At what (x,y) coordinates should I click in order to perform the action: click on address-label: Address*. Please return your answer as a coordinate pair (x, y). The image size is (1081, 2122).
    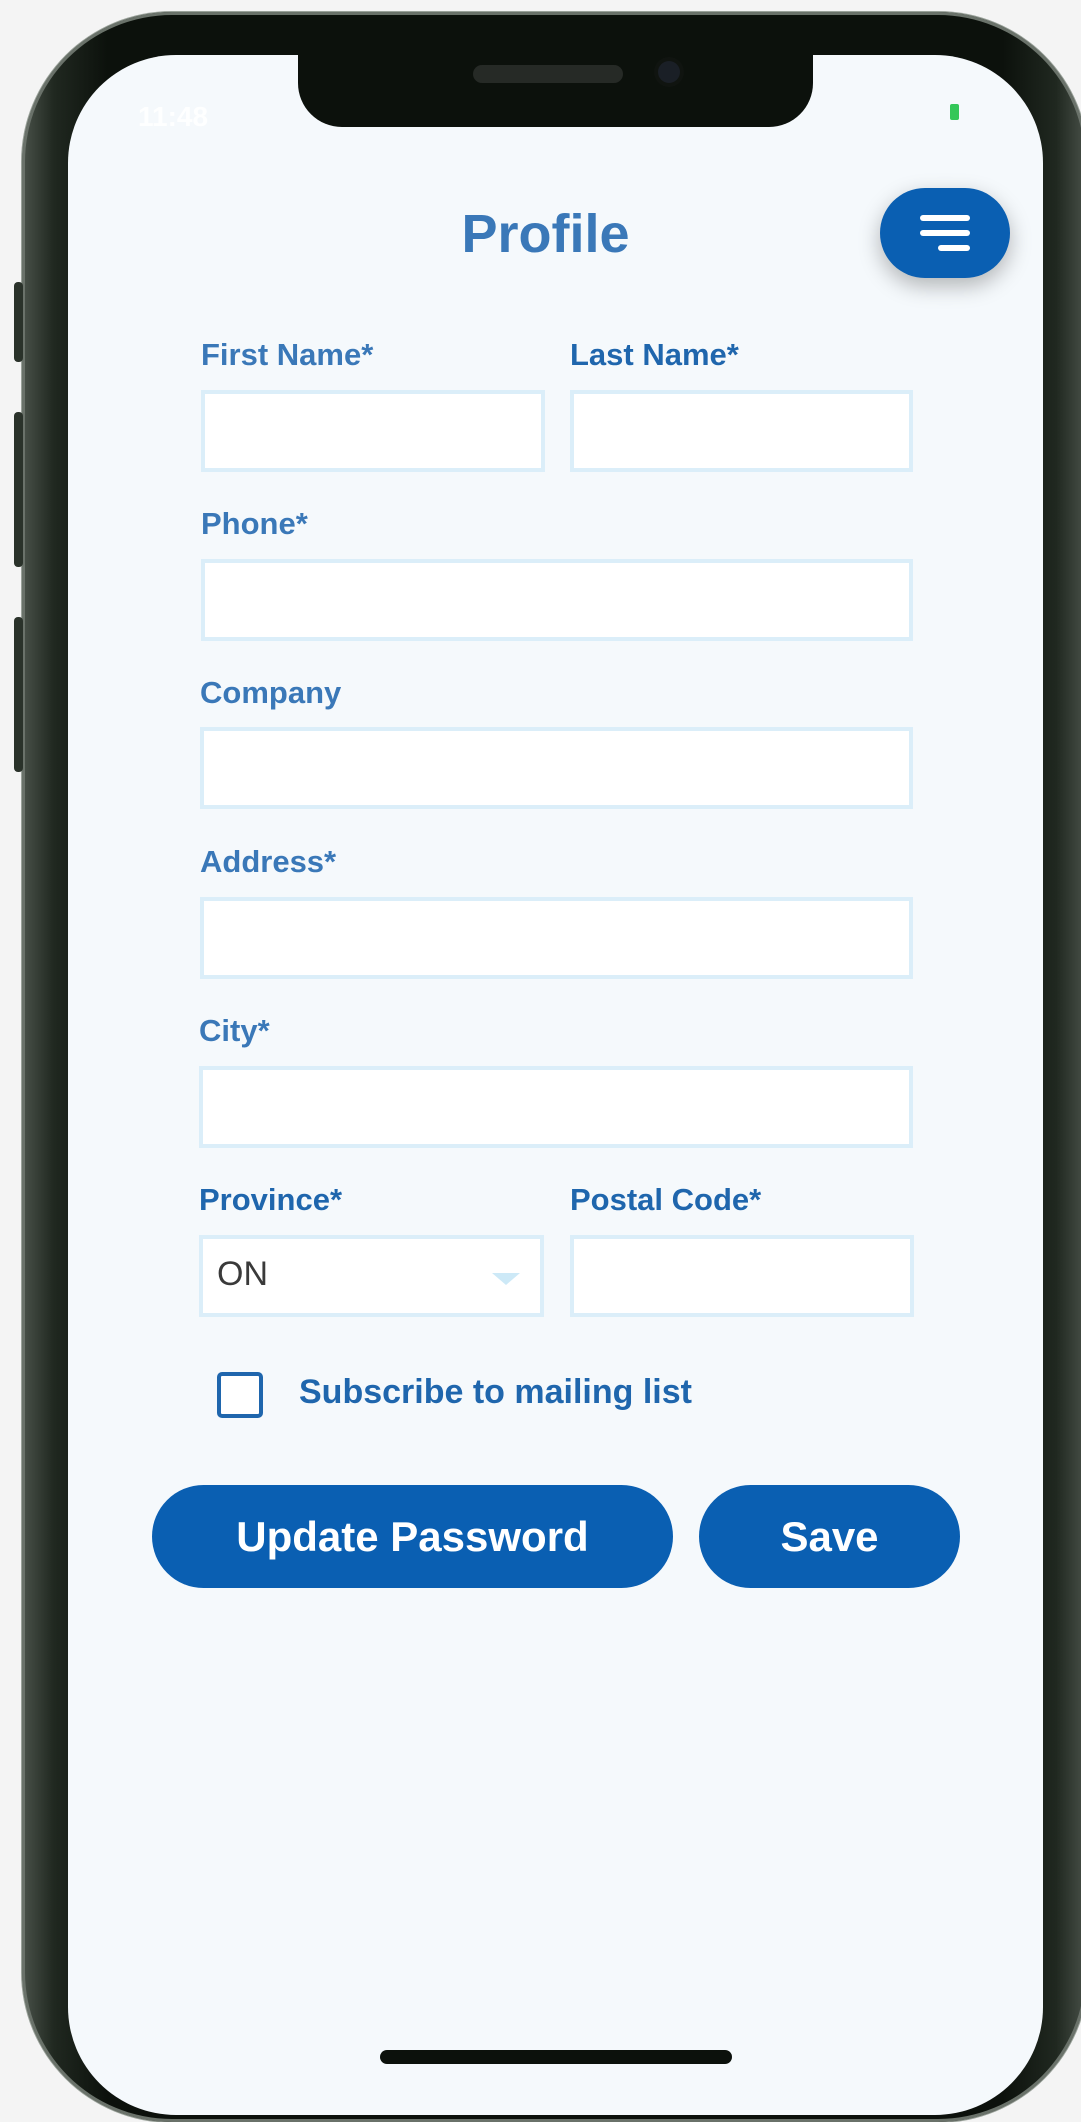
    Looking at the image, I should click on (268, 861).